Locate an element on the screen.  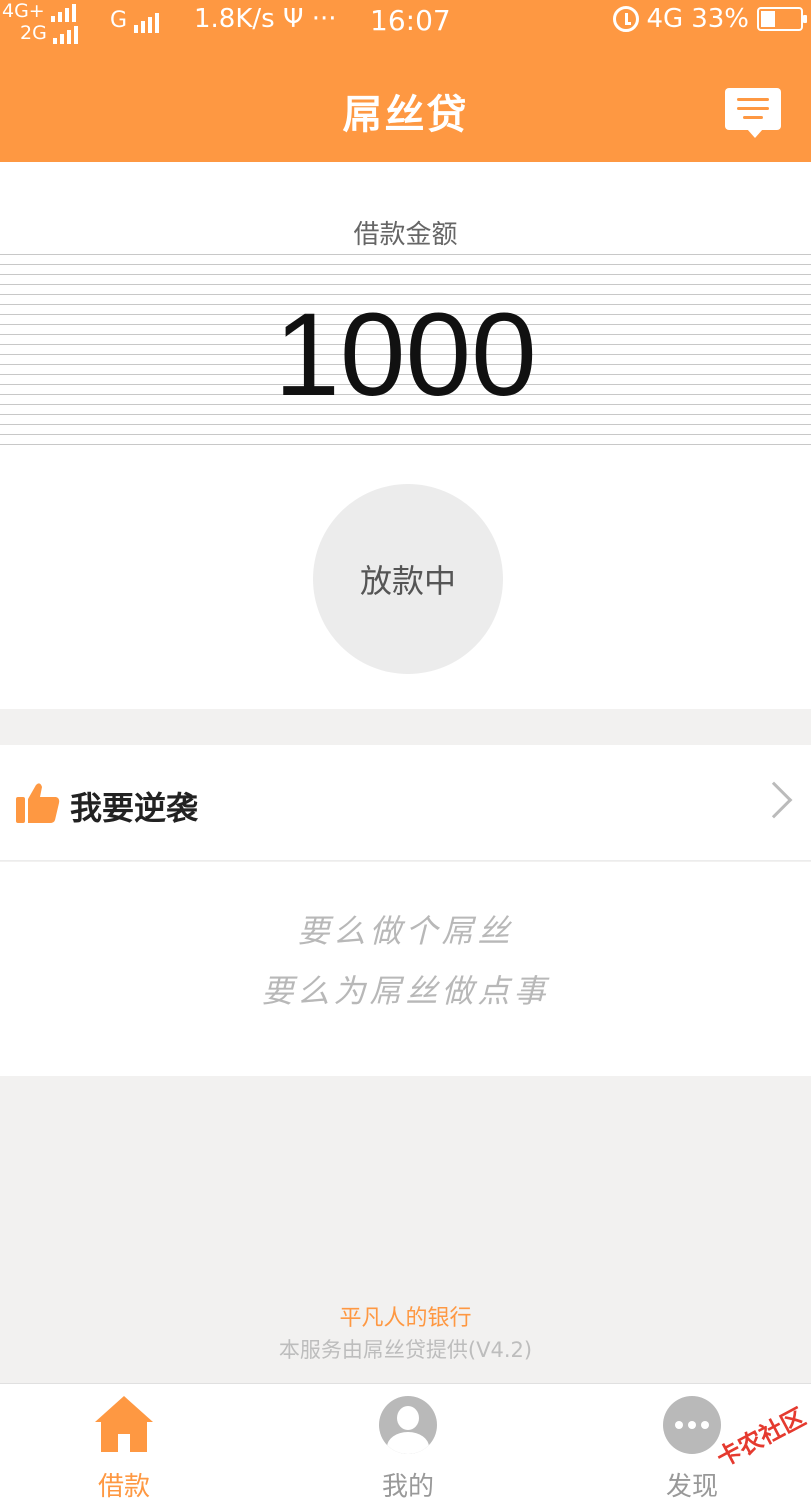
nixi-label: 我要逆袭 is located at coordinates (134, 808).